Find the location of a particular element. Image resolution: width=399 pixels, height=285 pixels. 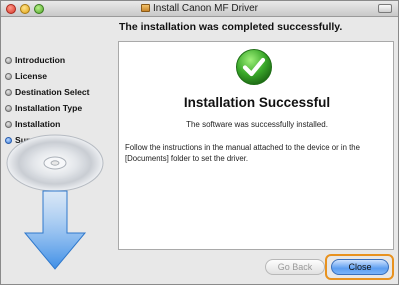

package-icon is located at coordinates (145, 8).